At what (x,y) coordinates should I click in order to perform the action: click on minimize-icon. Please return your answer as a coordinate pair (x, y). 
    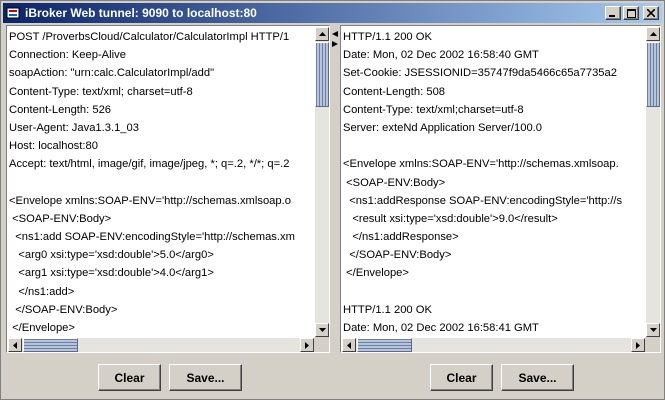
    Looking at the image, I should click on (613, 13).